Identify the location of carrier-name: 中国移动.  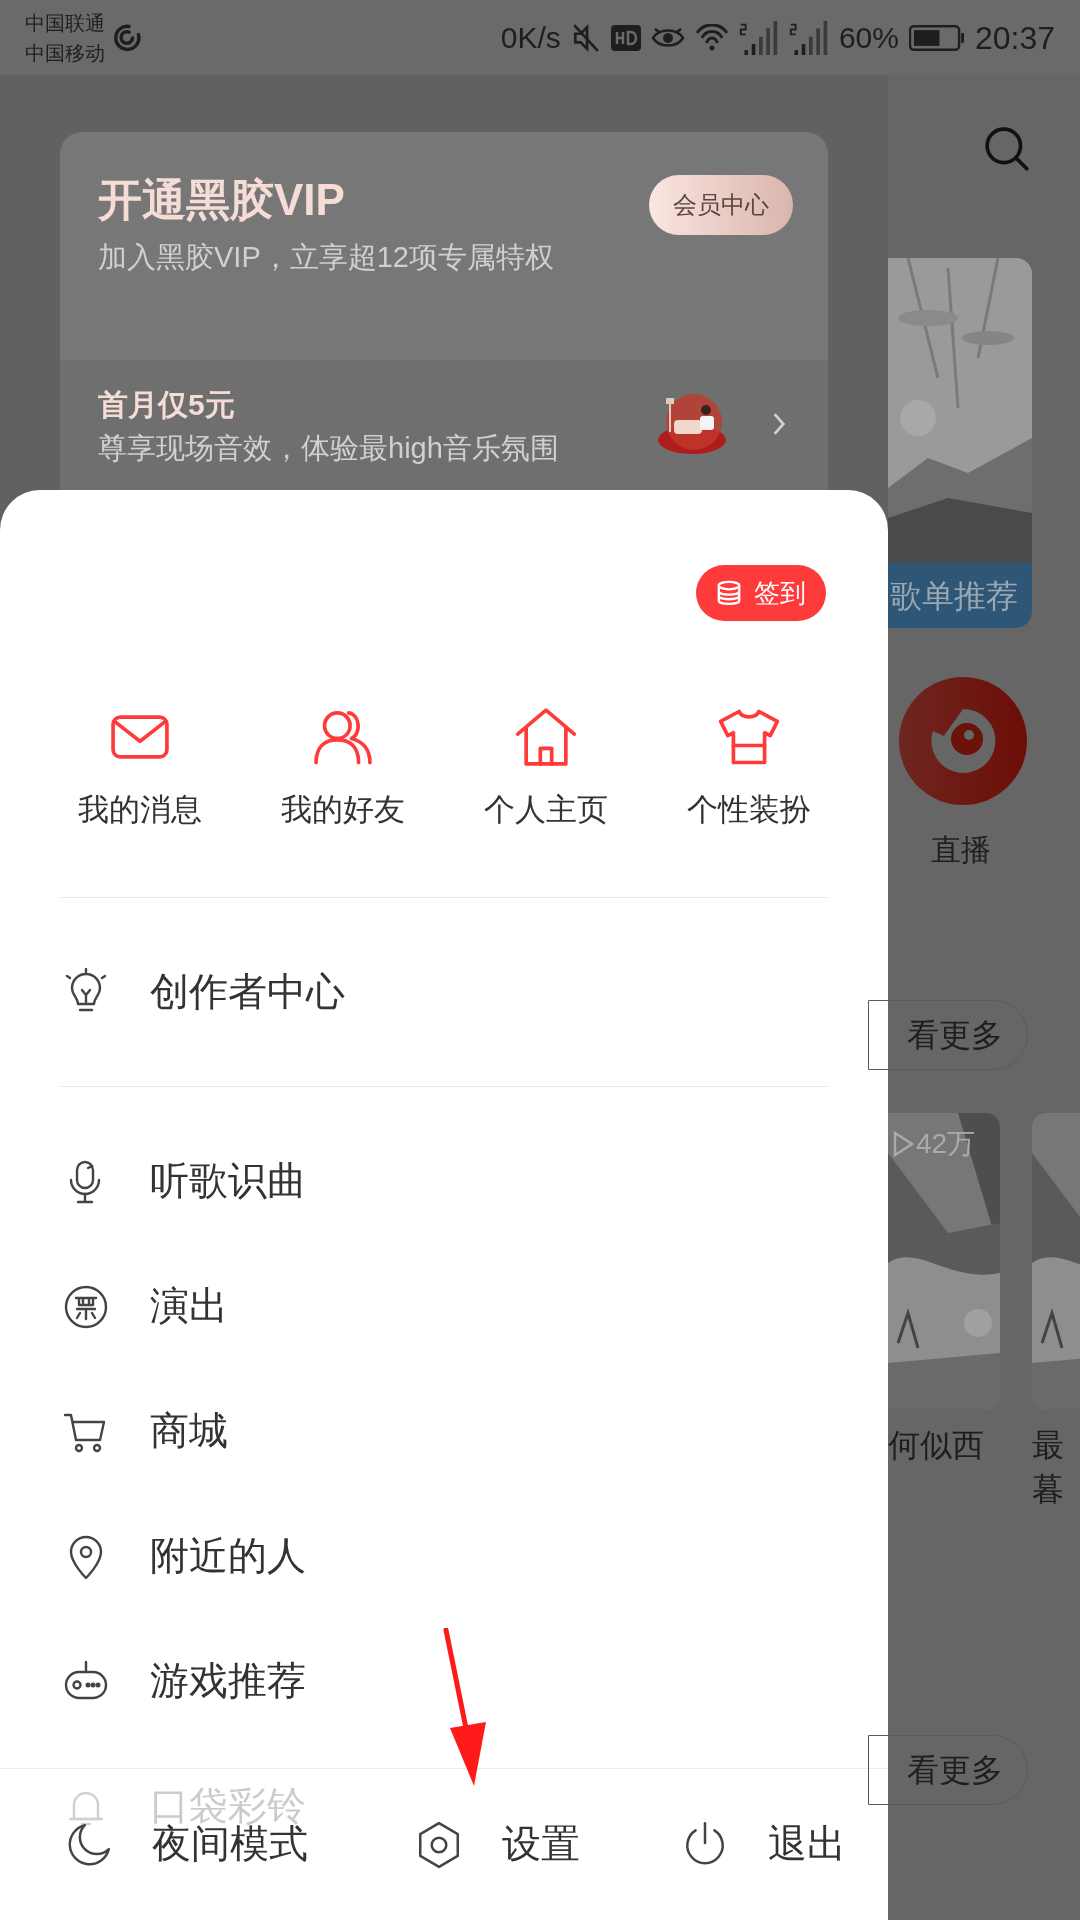
(65, 53).